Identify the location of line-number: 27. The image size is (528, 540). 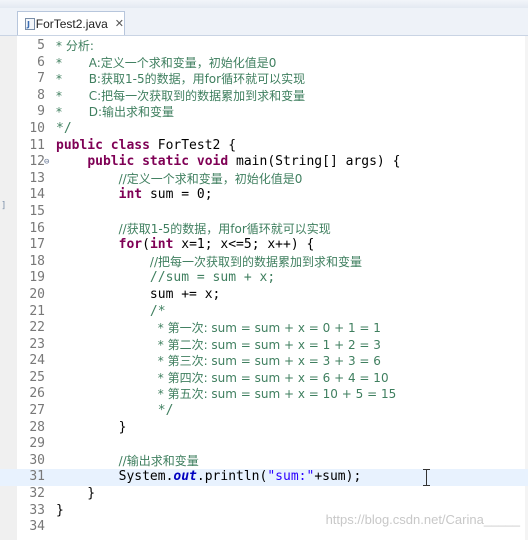
(37, 411).